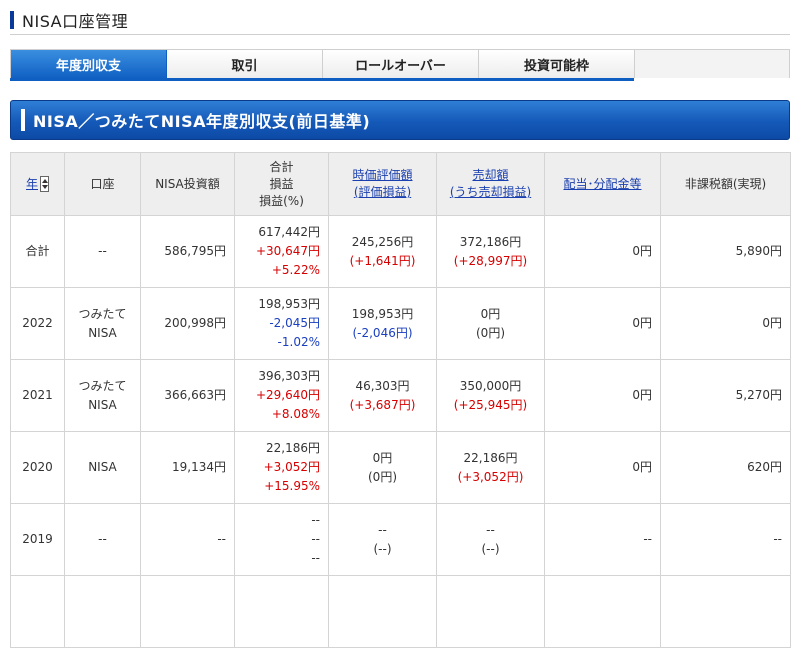 Image resolution: width=806 pixels, height=648 pixels. Describe the element at coordinates (725, 467) in the screenshot. I see `cell-taxfree: 620円` at that location.